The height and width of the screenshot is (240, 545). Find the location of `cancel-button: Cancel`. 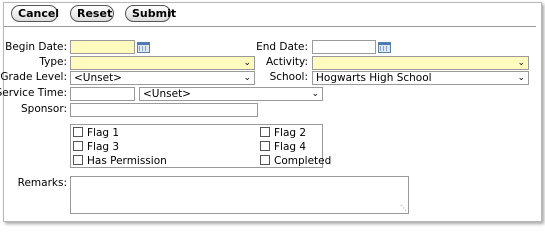

cancel-button: Cancel is located at coordinates (35, 13).